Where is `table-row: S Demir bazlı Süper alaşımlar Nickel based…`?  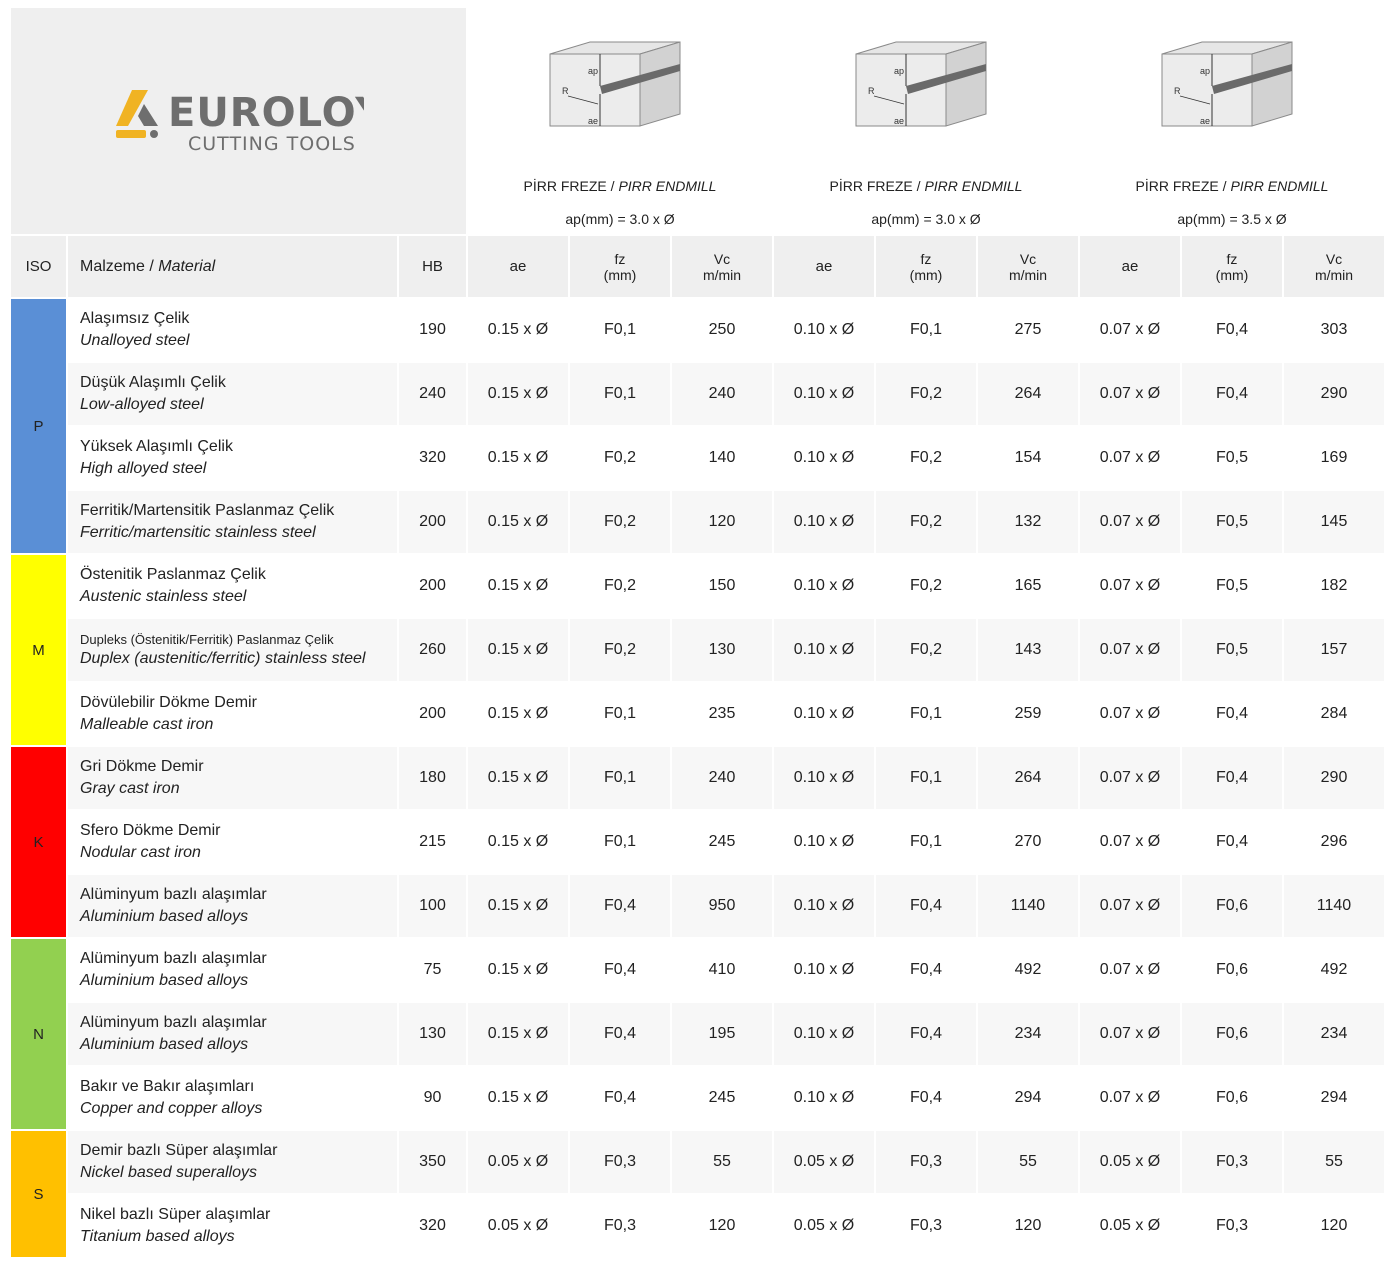
table-row: S Demir bazlı Süper alaşımlar Nickel based… is located at coordinates (697, 1194).